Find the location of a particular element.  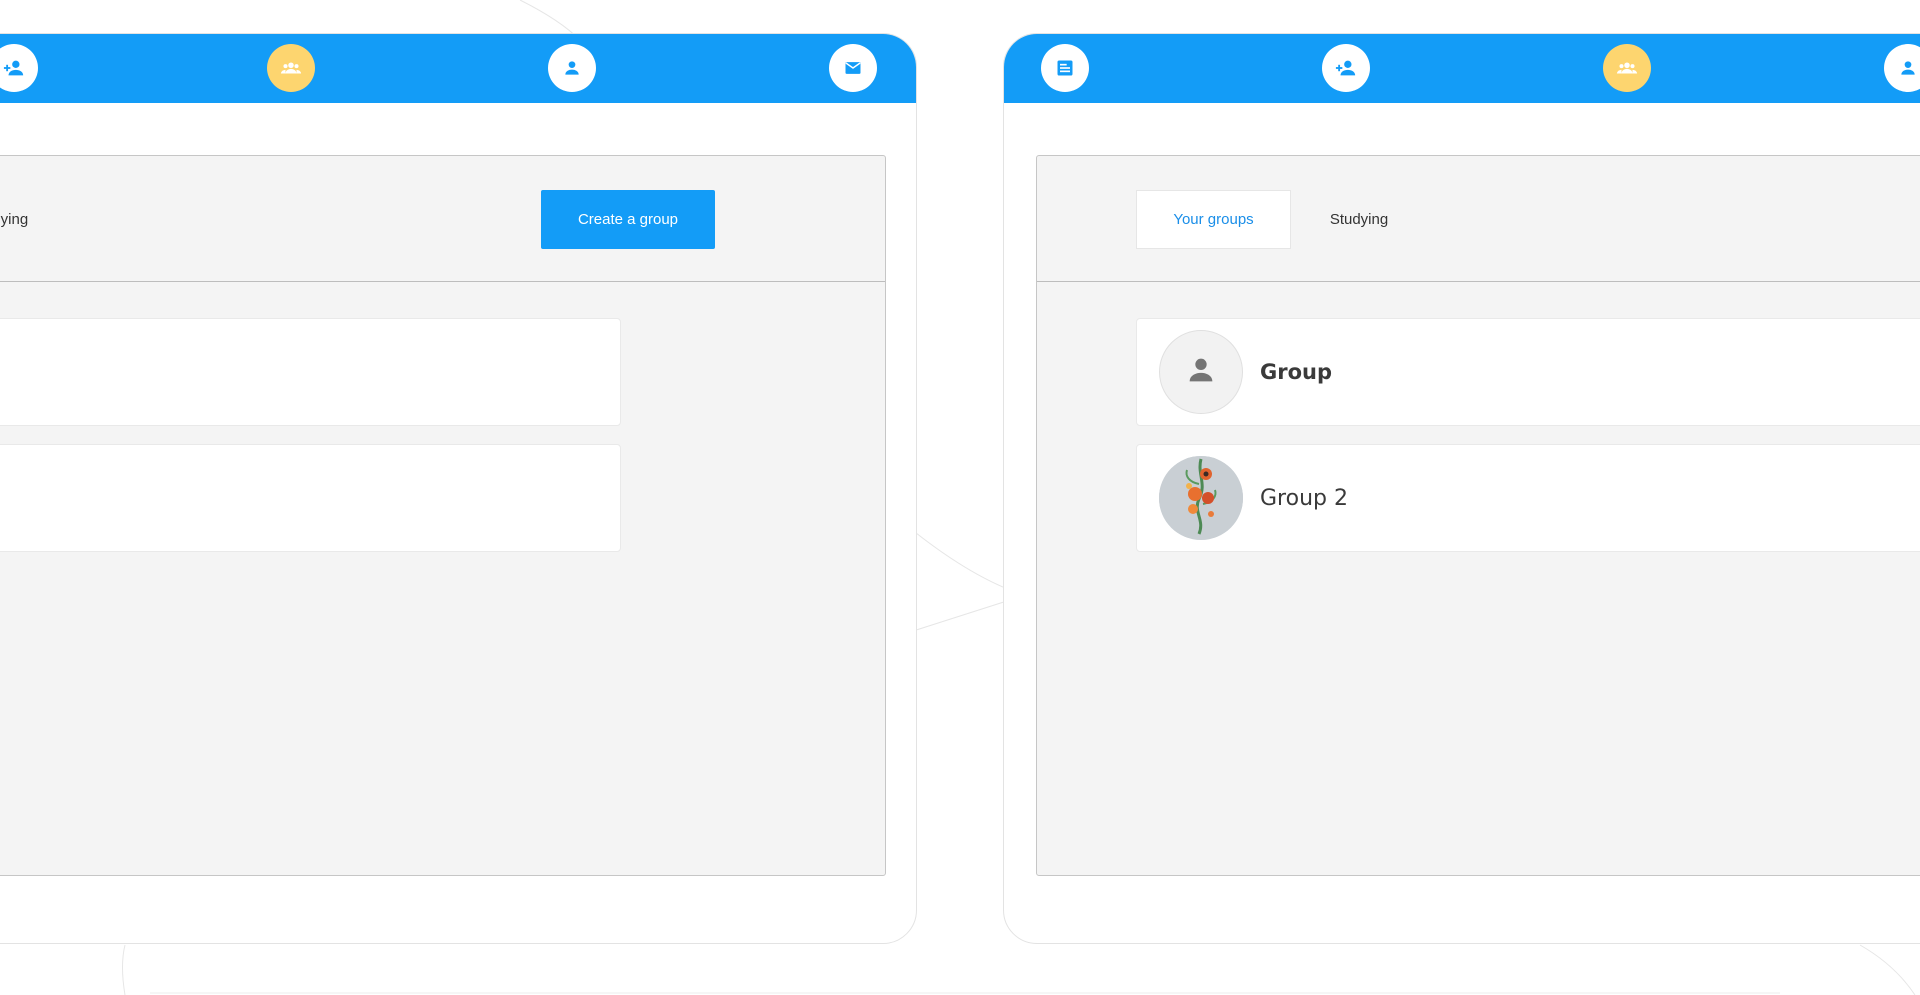

feed-icon is located at coordinates (1065, 68).